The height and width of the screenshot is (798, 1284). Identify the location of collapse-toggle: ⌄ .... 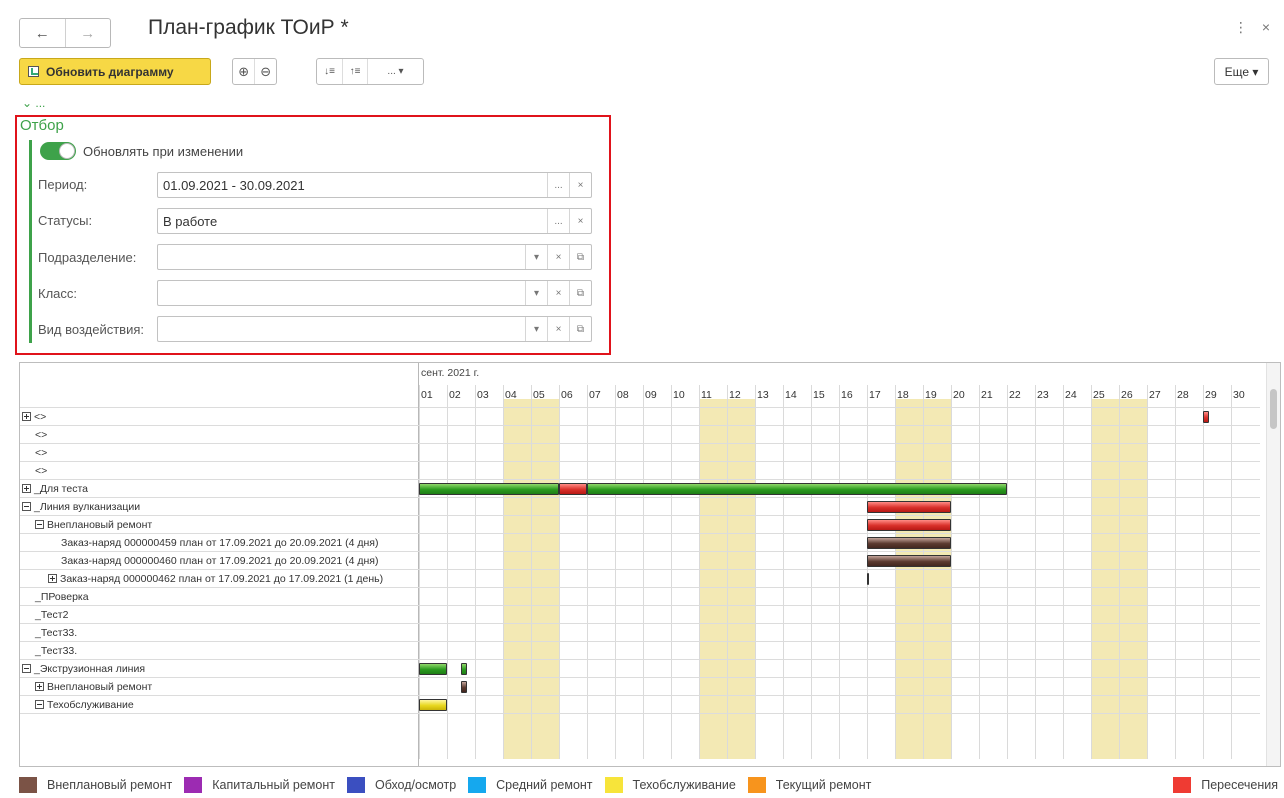
(33, 103).